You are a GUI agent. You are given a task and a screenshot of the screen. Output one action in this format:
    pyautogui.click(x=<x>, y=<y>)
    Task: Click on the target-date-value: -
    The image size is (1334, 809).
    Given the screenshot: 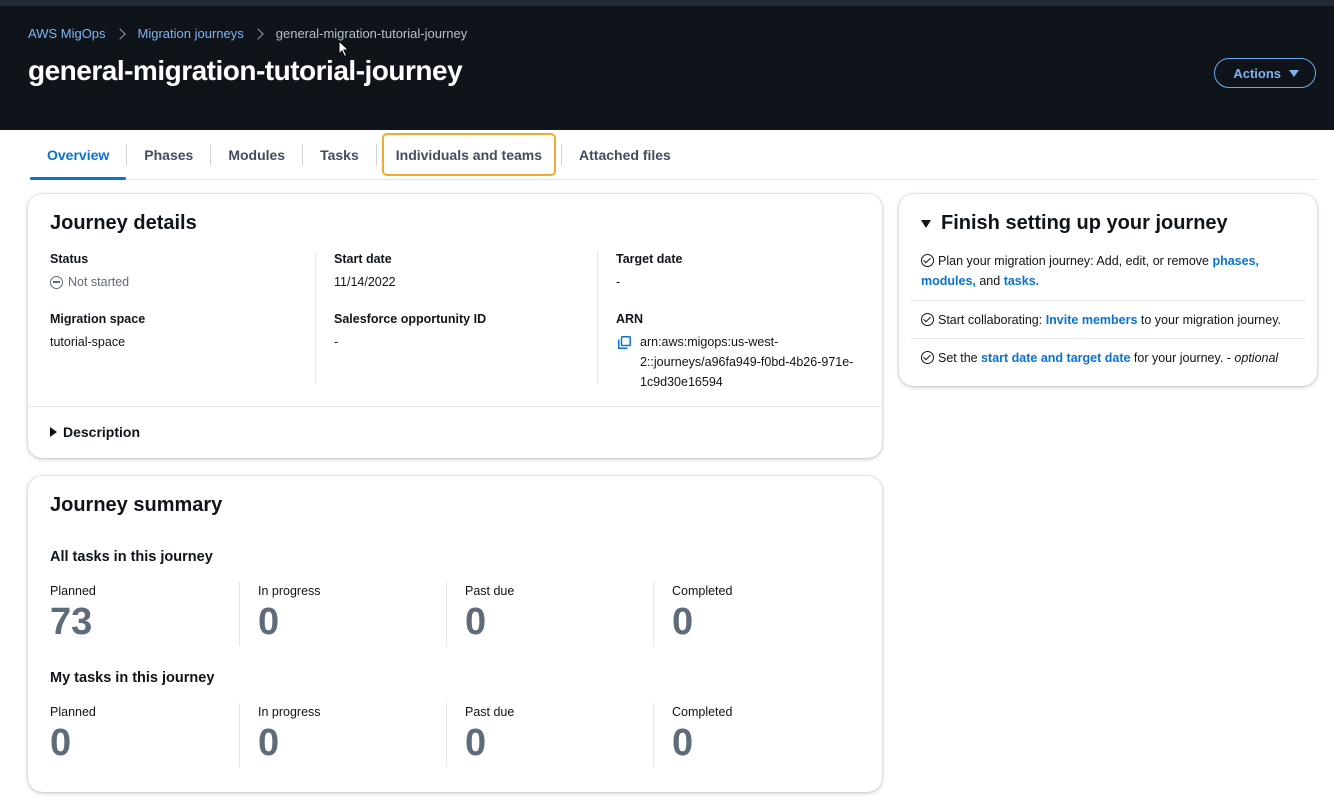 What is the action you would take?
    pyautogui.click(x=618, y=282)
    